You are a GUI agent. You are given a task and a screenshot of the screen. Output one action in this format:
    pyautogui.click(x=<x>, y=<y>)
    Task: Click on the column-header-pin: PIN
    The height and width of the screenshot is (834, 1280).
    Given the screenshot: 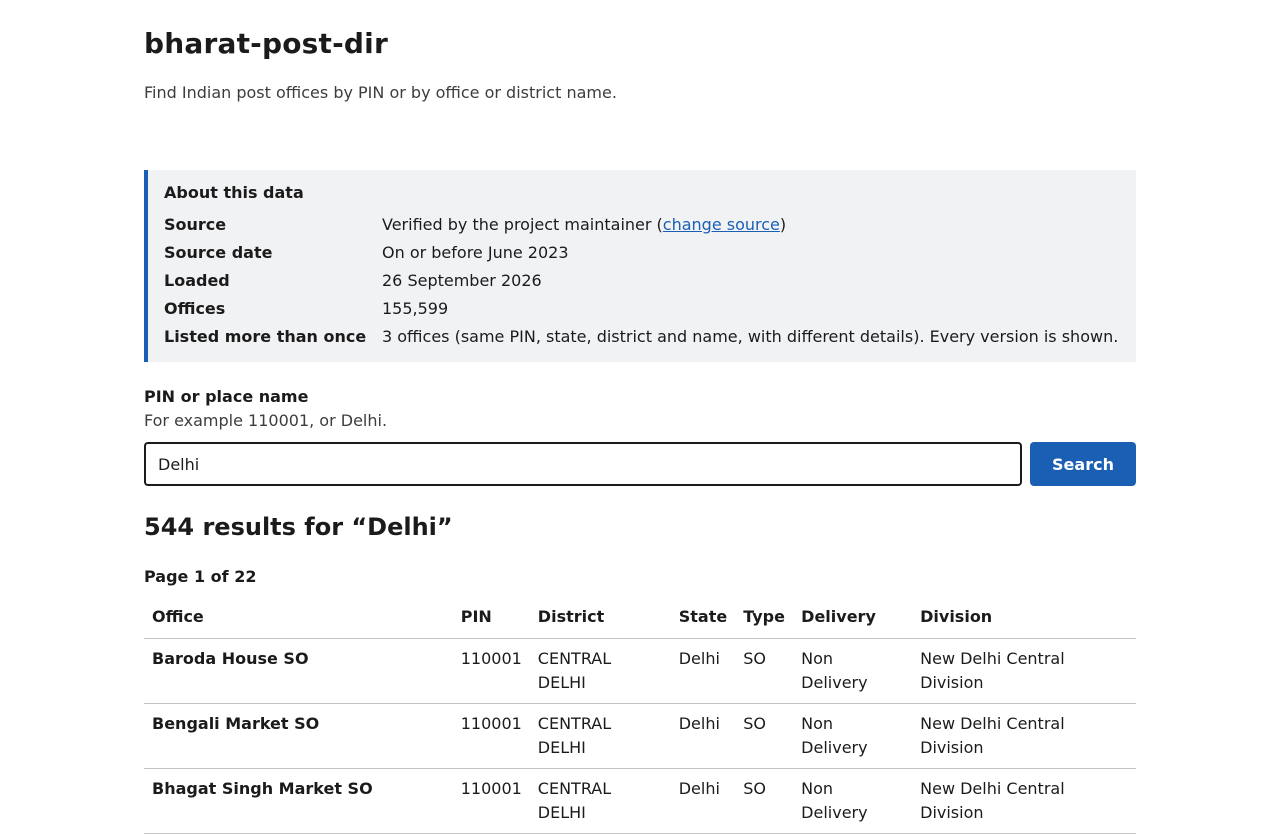 What is the action you would take?
    pyautogui.click(x=491, y=617)
    